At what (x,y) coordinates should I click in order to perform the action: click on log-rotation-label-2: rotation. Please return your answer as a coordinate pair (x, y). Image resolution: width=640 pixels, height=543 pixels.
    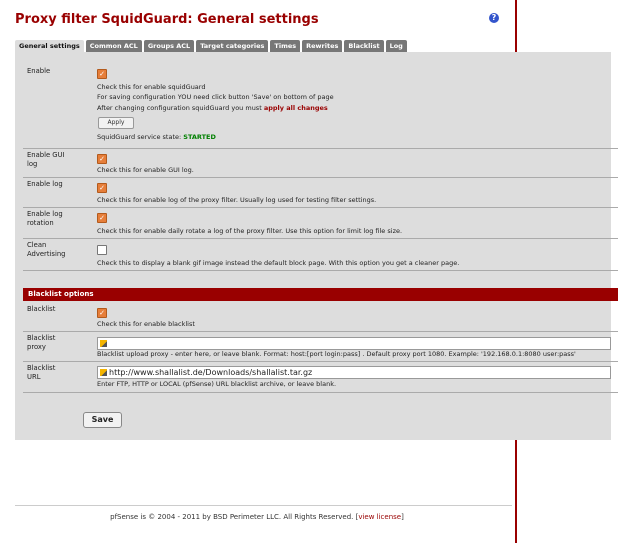
    Looking at the image, I should click on (40, 223).